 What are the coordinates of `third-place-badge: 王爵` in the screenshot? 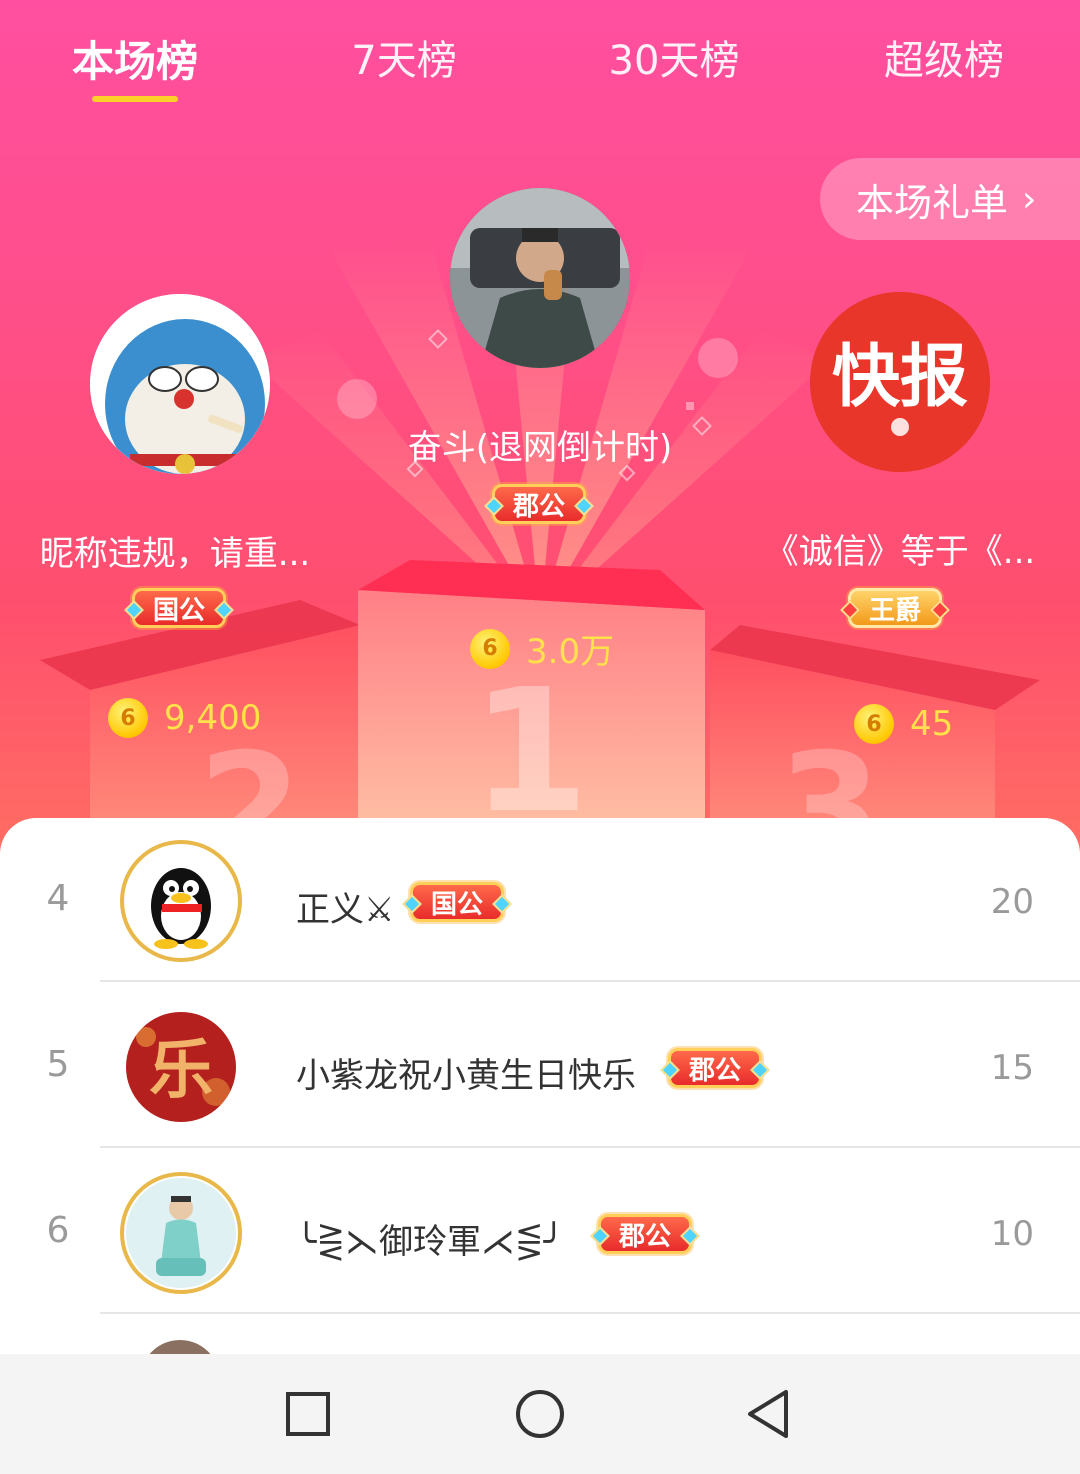 It's located at (895, 608).